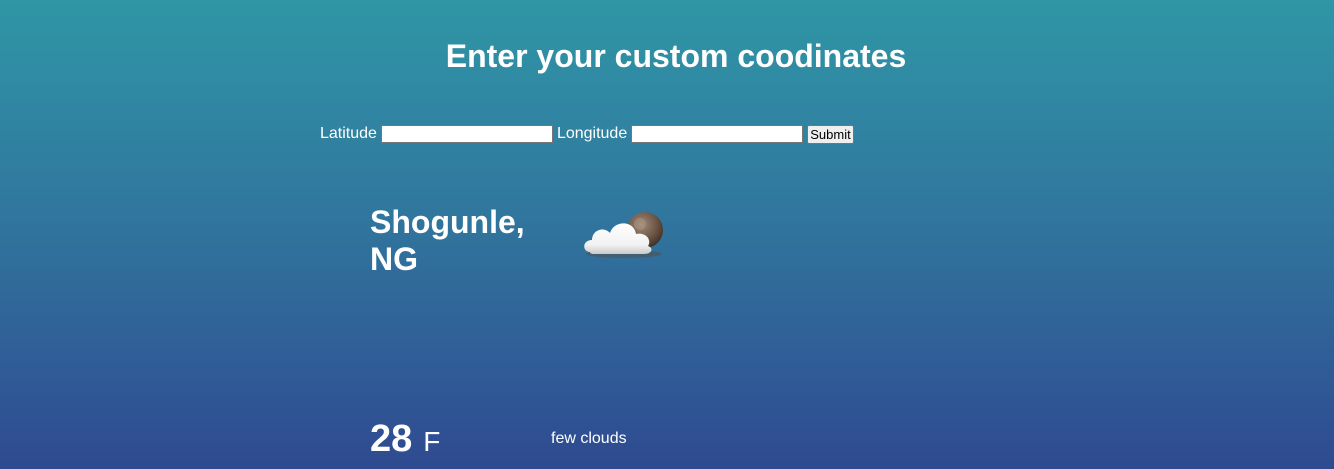 This screenshot has height=469, width=1334. Describe the element at coordinates (830, 134) in the screenshot. I see `submit-button: Submit` at that location.